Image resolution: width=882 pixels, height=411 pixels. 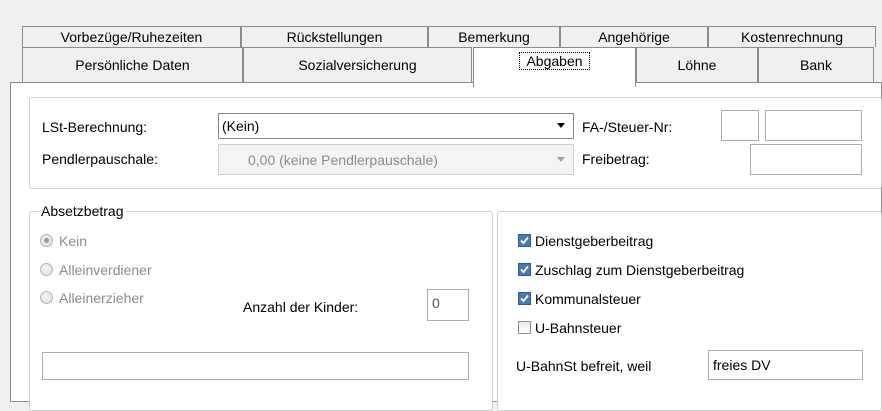 What do you see at coordinates (785, 365) in the screenshot?
I see `ubahn-befreit-field: freies DV` at bounding box center [785, 365].